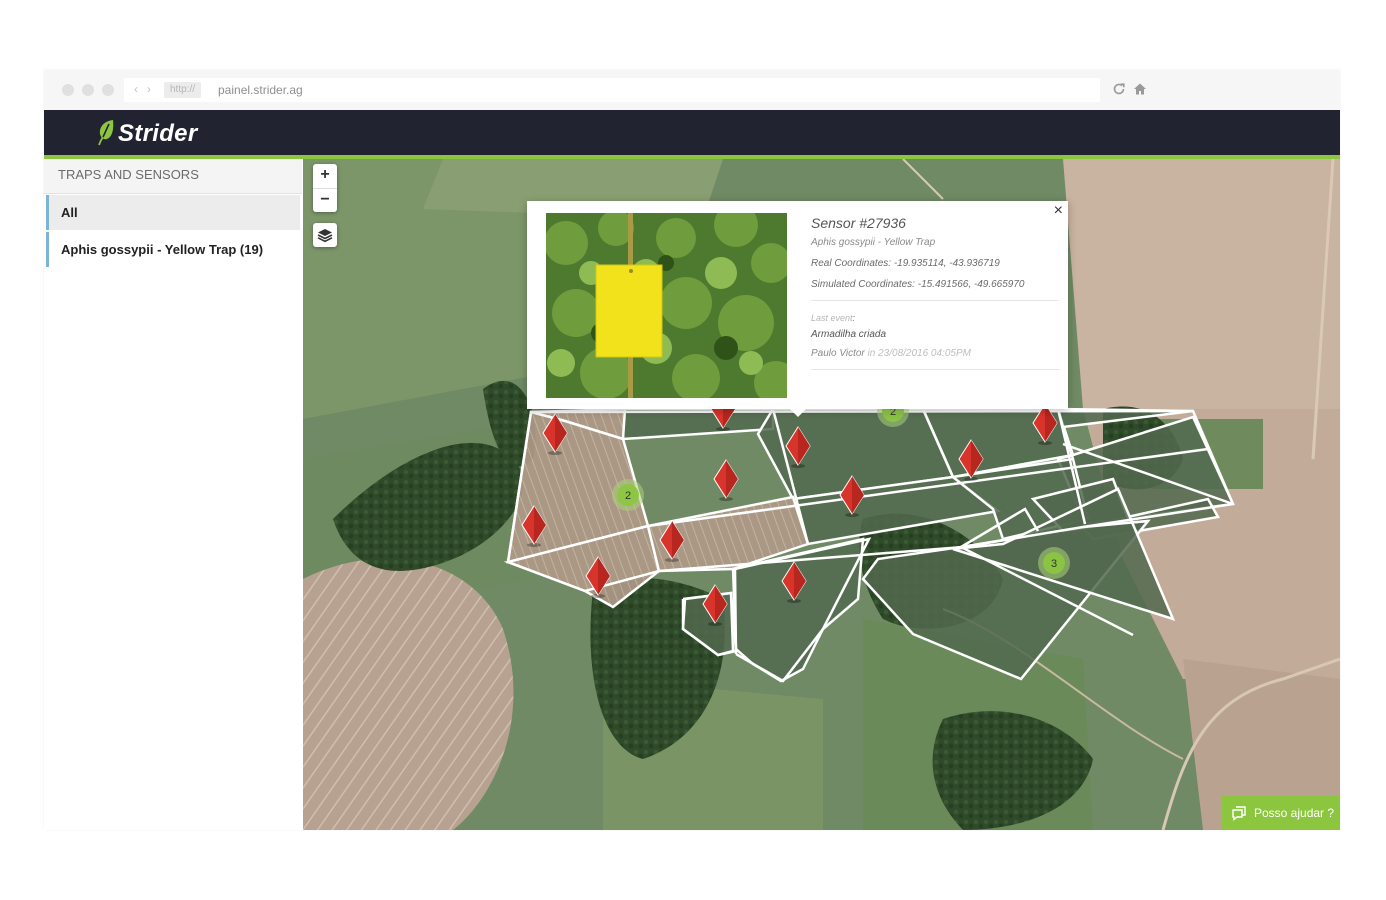 Image resolution: width=1386 pixels, height=900 pixels. What do you see at coordinates (854, 318) in the screenshot?
I see `last-event-colon: :` at bounding box center [854, 318].